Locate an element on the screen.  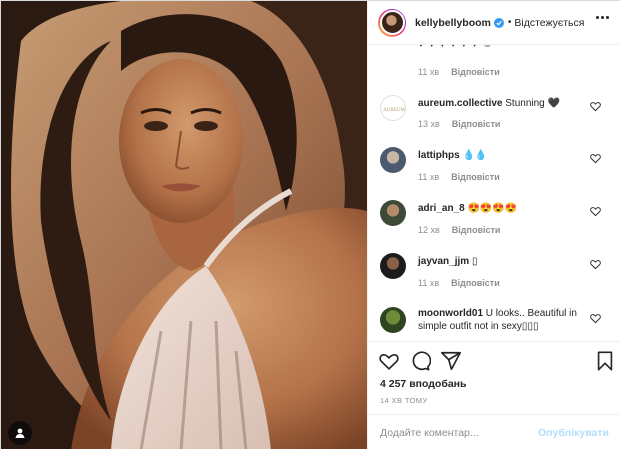
publish-comment-button: Опублікувати is located at coordinates (573, 433).